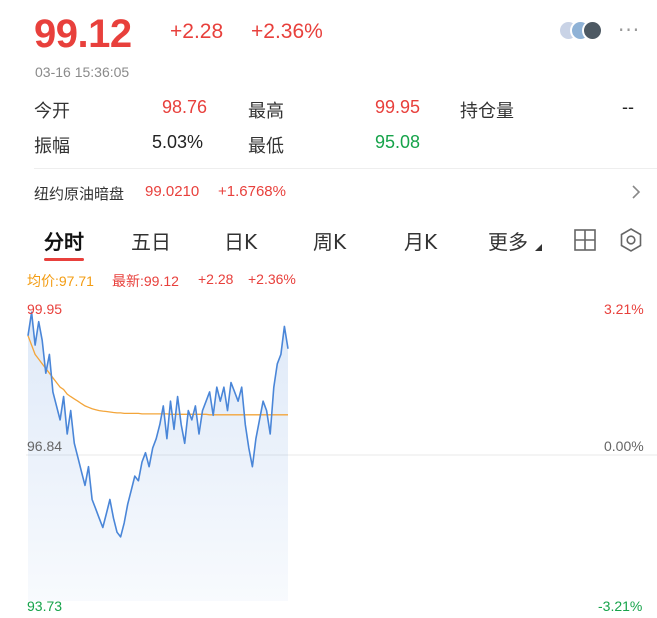 The image size is (657, 618). Describe the element at coordinates (398, 142) in the screenshot. I see `low-value: 95.08` at that location.